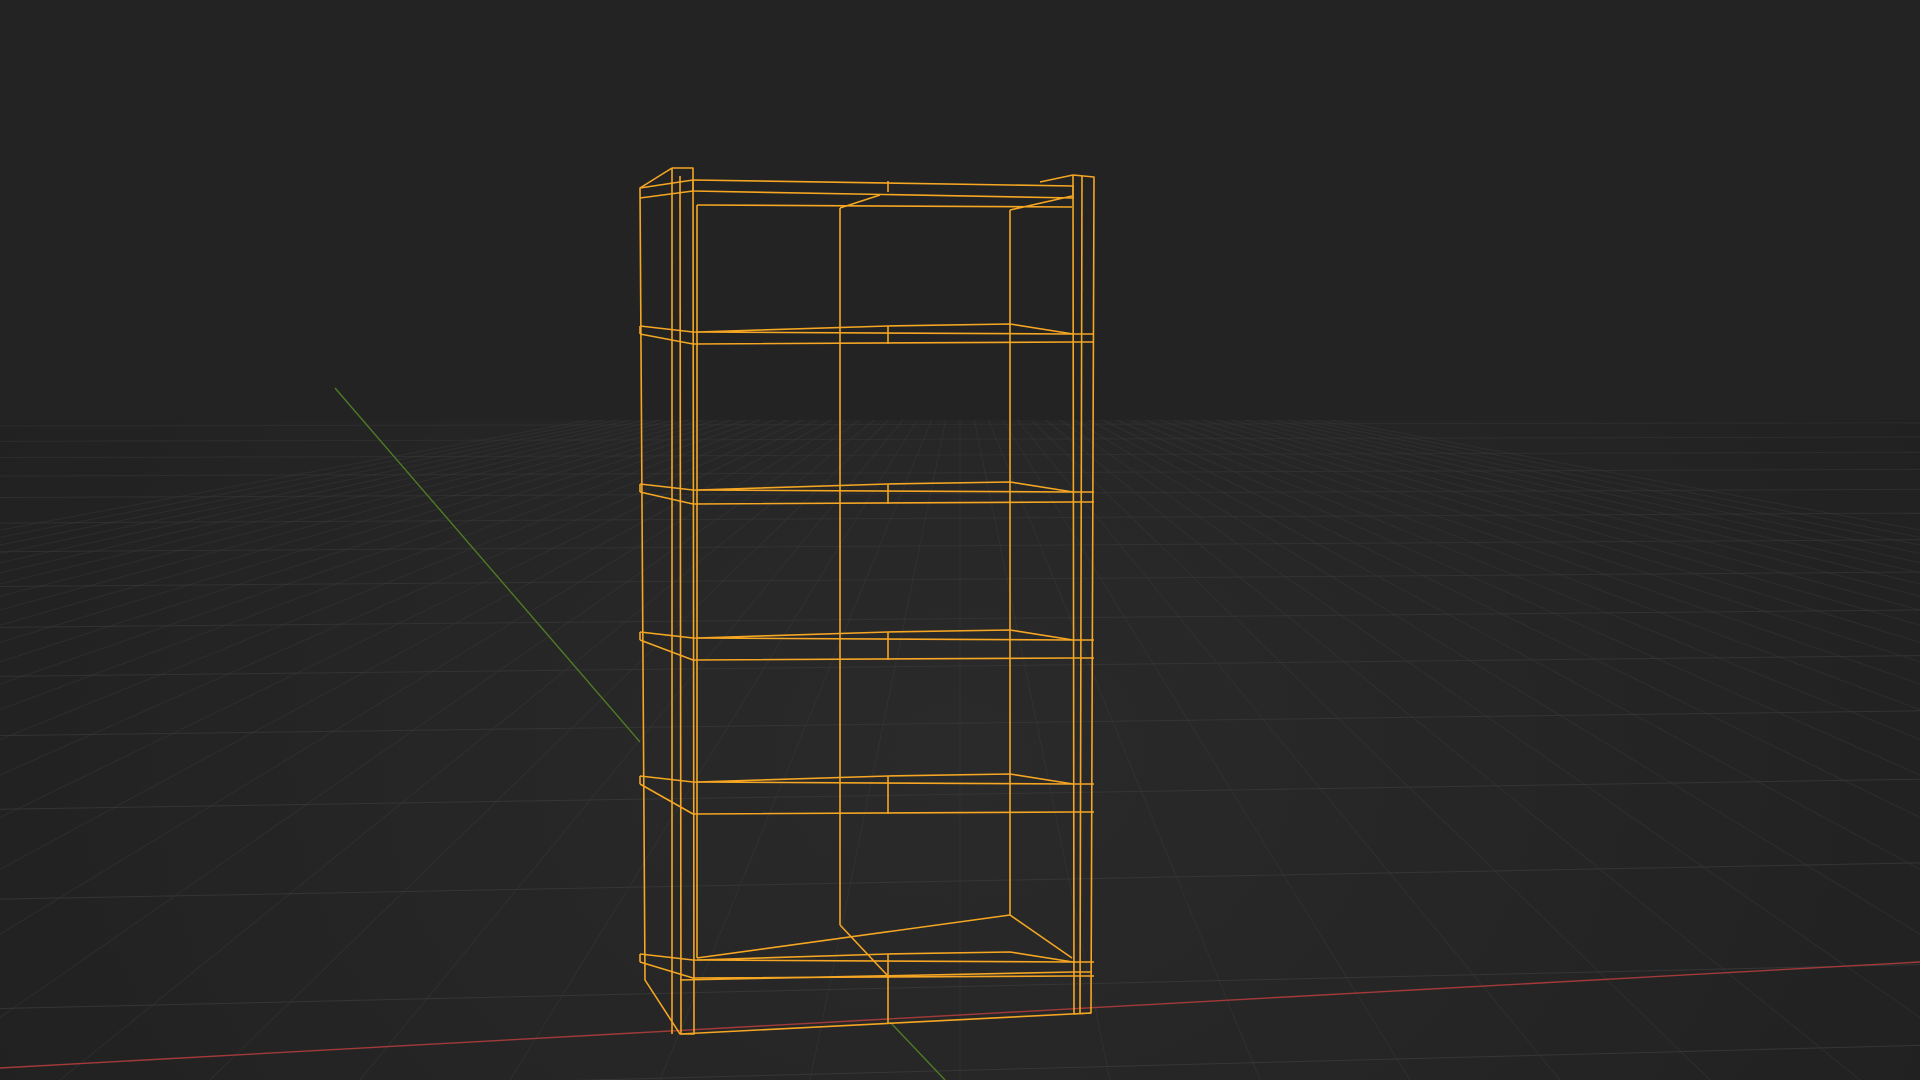 This screenshot has height=1080, width=1920. What do you see at coordinates (885, 1023) in the screenshot?
I see `plinth-bottom` at bounding box center [885, 1023].